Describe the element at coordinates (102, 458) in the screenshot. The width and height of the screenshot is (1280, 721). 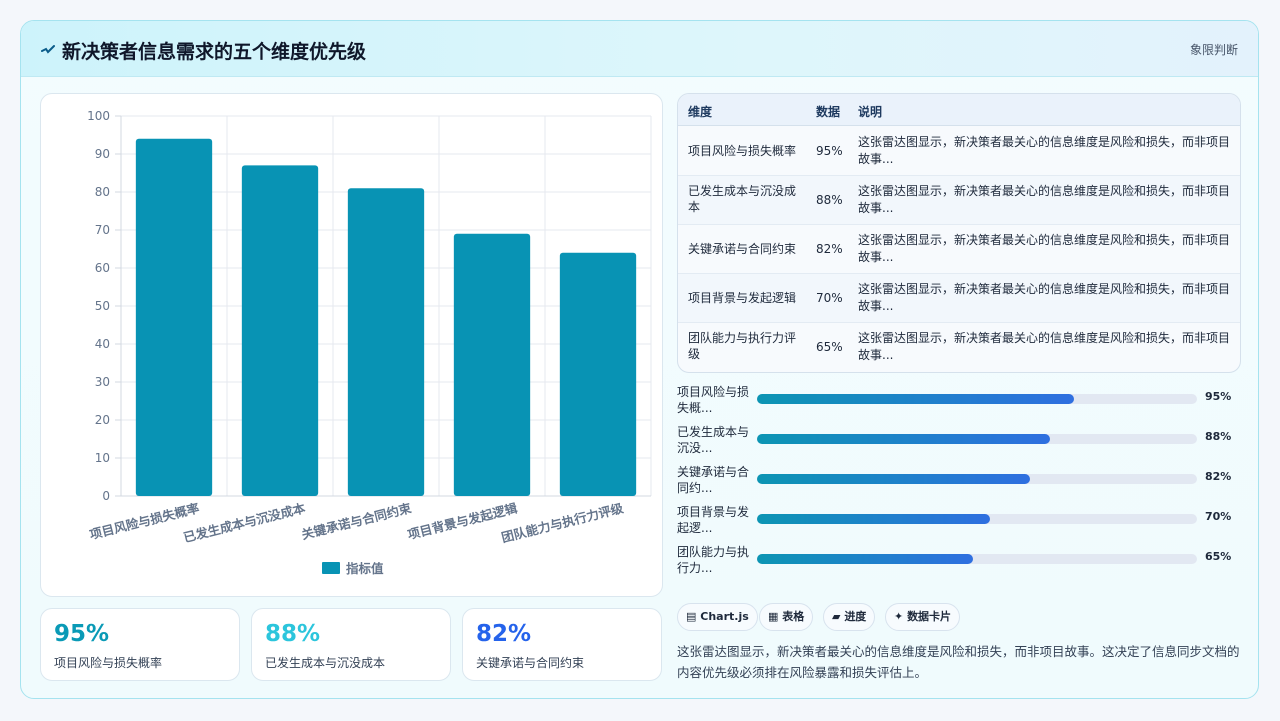
I see `y-tick-label: 10` at that location.